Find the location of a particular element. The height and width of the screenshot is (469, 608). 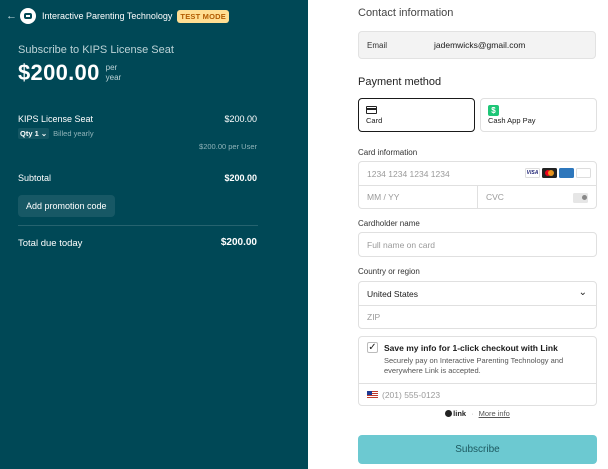

card-number-placeholder: 1234 1234 1234 1234 is located at coordinates (408, 173).